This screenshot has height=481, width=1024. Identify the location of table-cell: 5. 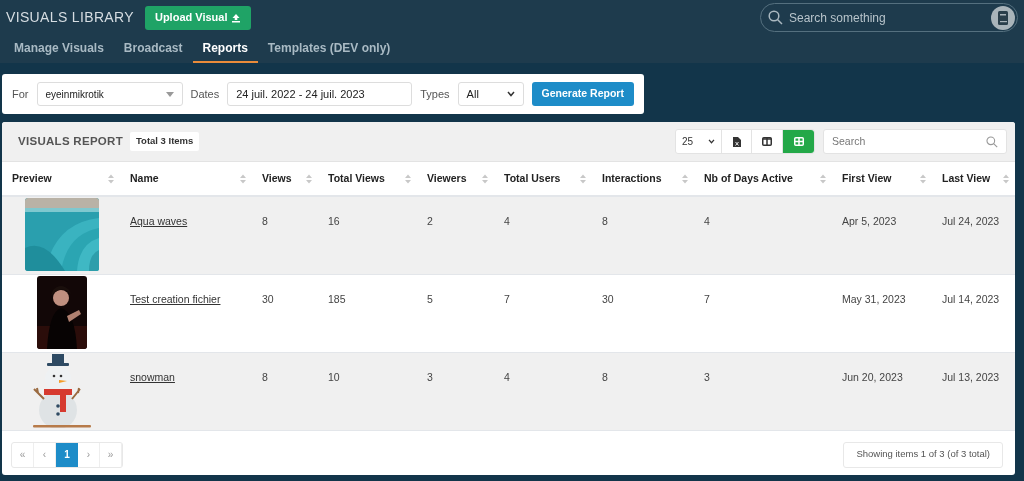
(430, 299).